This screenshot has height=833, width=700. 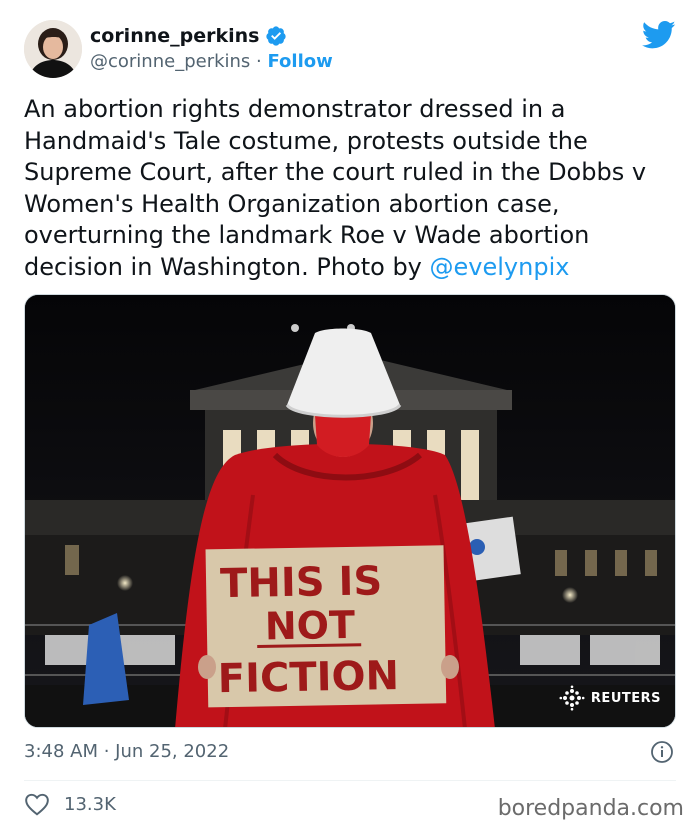 I want to click on sign-line-1: THIS IS, so click(x=301, y=582).